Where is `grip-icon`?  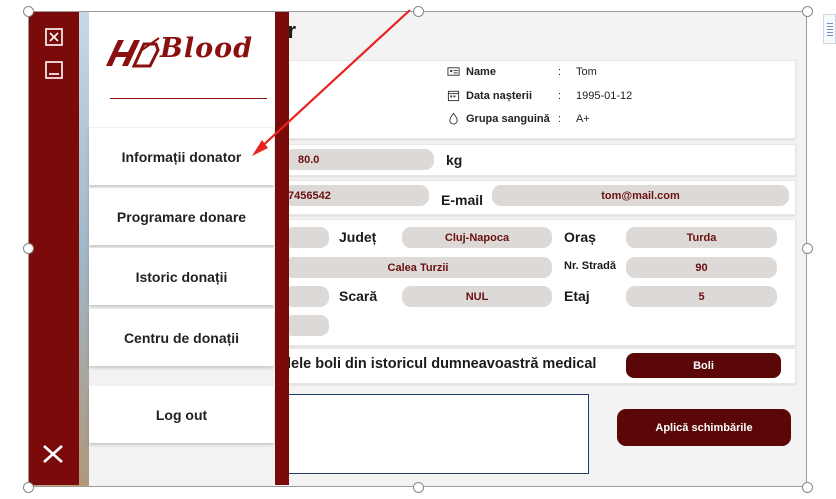 grip-icon is located at coordinates (830, 30).